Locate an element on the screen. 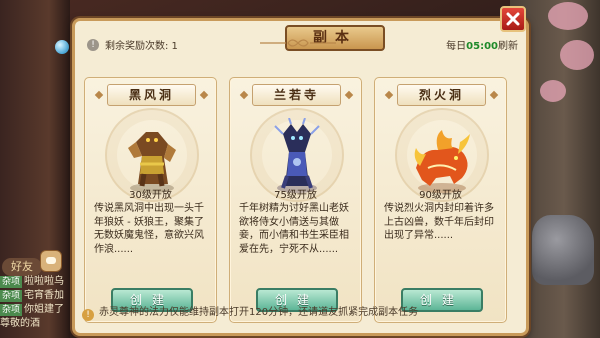 The height and width of the screenshot is (338, 600). chat-line: 杂项 宅宵香加 is located at coordinates (35, 296).